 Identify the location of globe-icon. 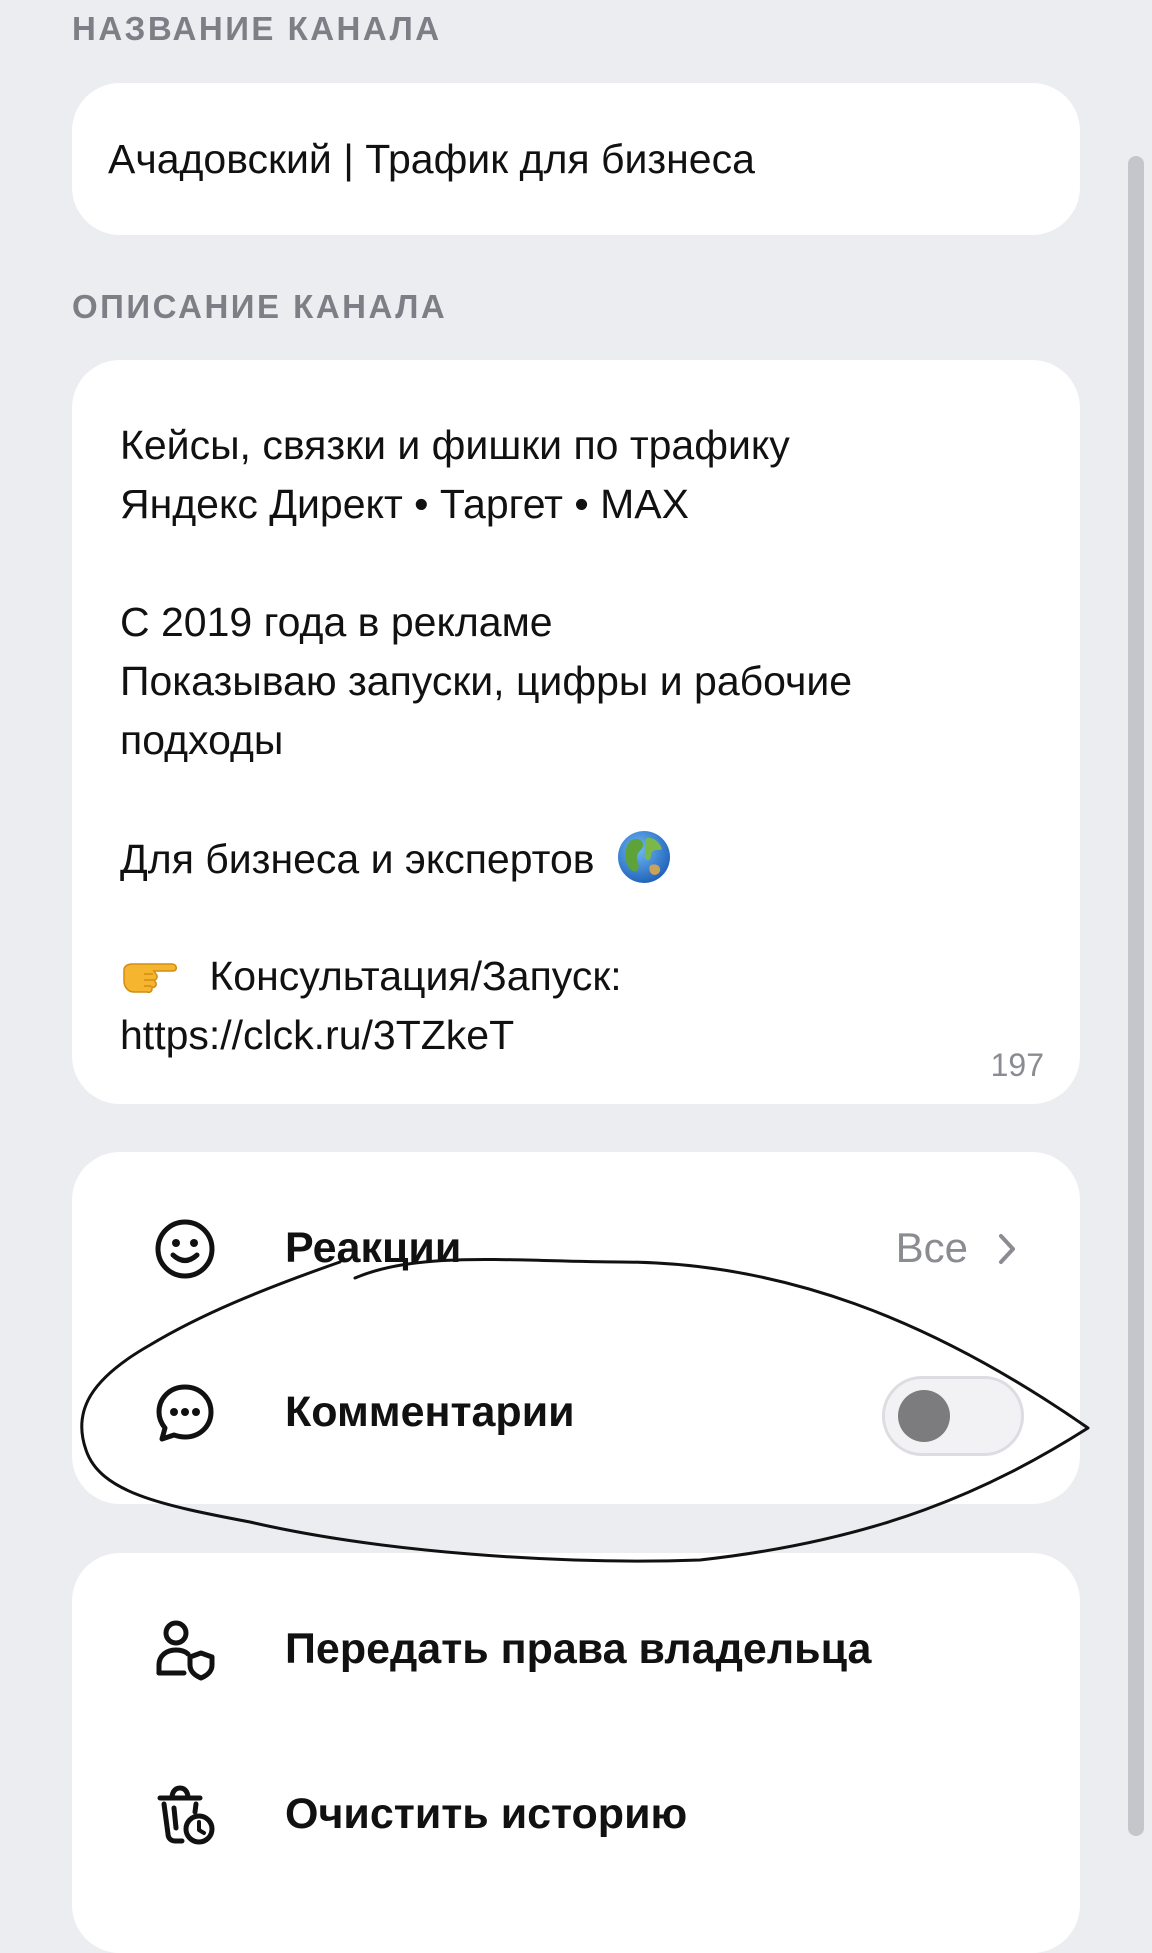
(643, 857).